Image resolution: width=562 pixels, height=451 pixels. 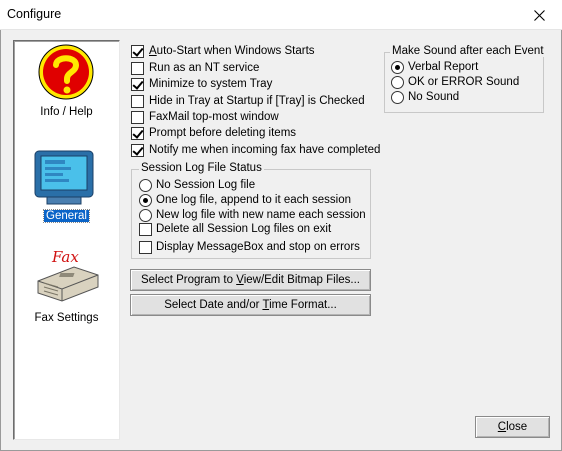 I want to click on no-session-log-radio, so click(x=145, y=185).